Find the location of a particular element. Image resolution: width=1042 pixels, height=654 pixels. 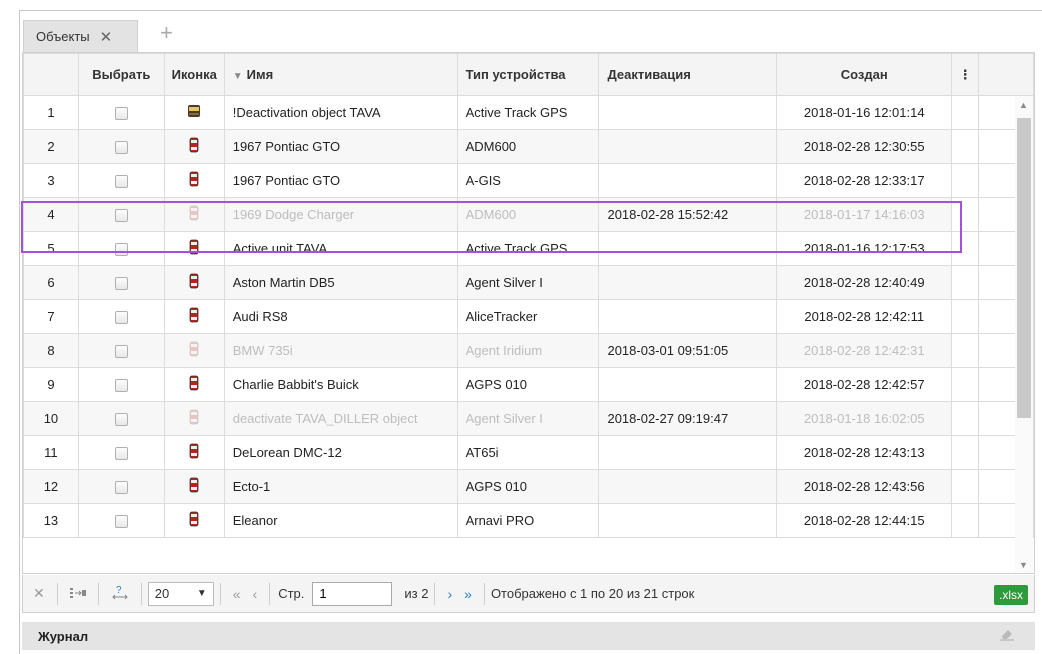

table-row: 12 Ecto-1 AGPS 010 2018-02-28 12:43:56 is located at coordinates (528, 486).